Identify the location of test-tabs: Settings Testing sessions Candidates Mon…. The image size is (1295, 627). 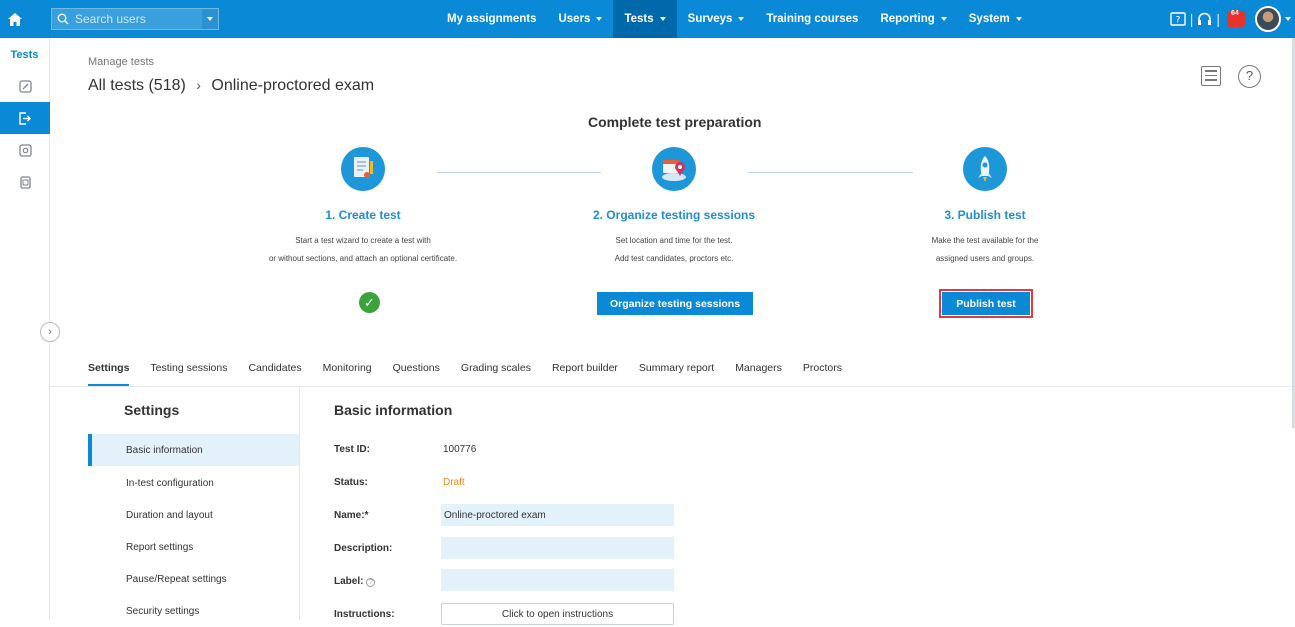
(475, 374).